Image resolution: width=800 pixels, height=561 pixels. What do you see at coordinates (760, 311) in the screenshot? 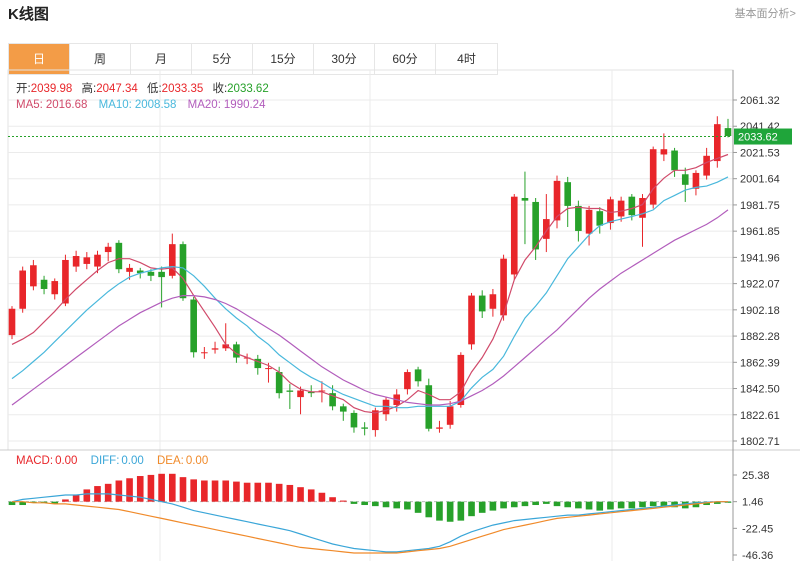
I see `price-tick-label: 1902.18` at bounding box center [760, 311].